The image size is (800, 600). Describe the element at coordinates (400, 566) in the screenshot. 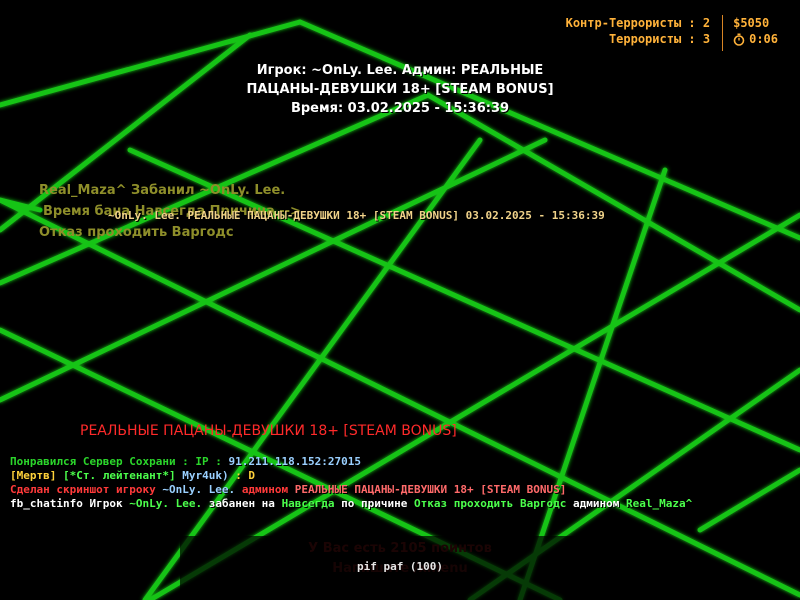

I see `menu-item-pif-paf: pif paf (100)` at that location.